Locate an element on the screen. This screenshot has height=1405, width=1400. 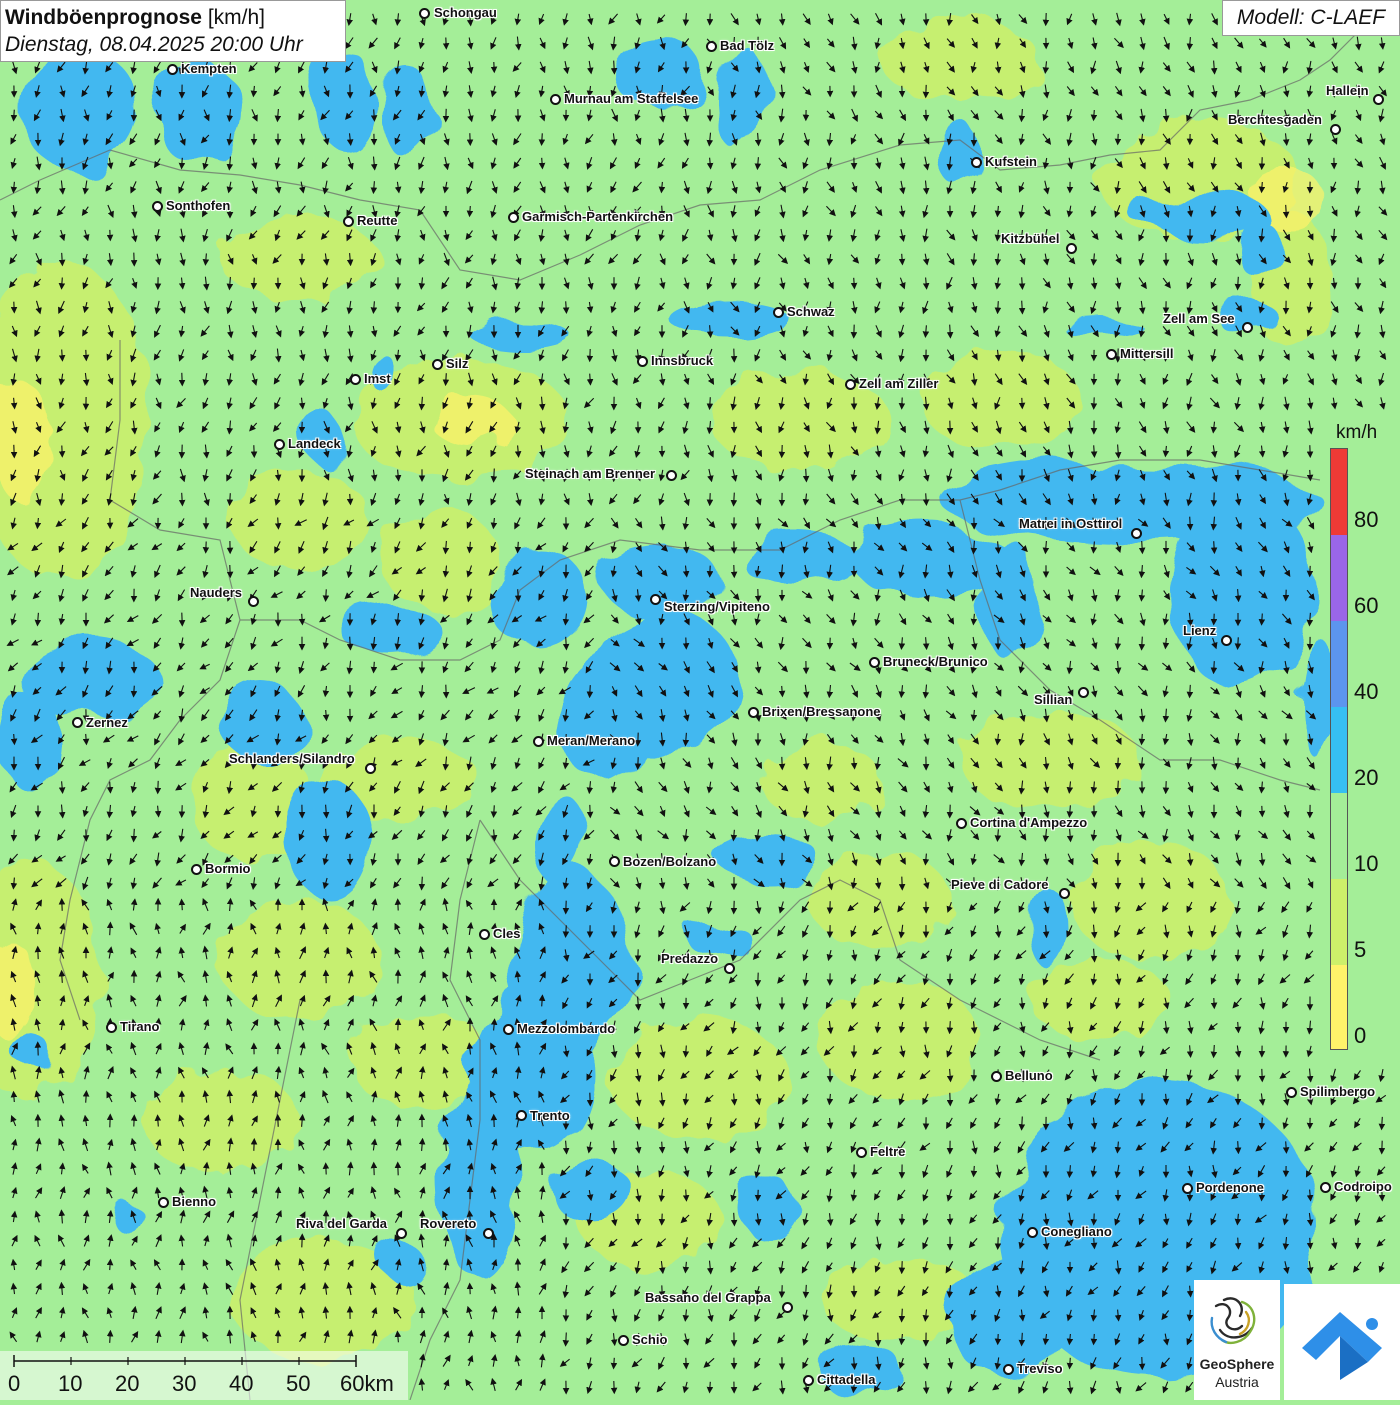
city-label: Kempten is located at coordinates (209, 68).